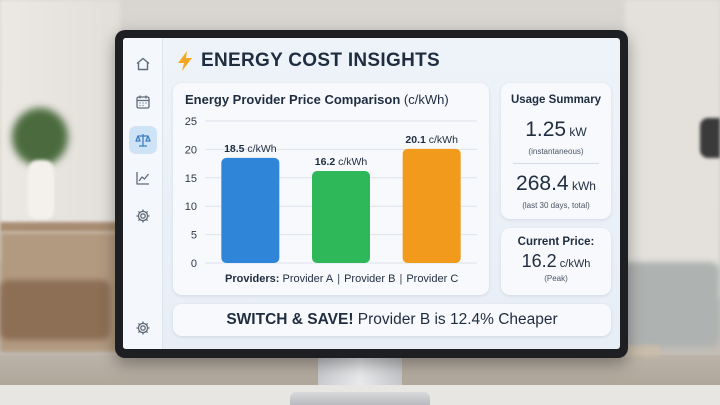 This screenshot has width=720, height=405. I want to click on line-chart-icon, so click(143, 178).